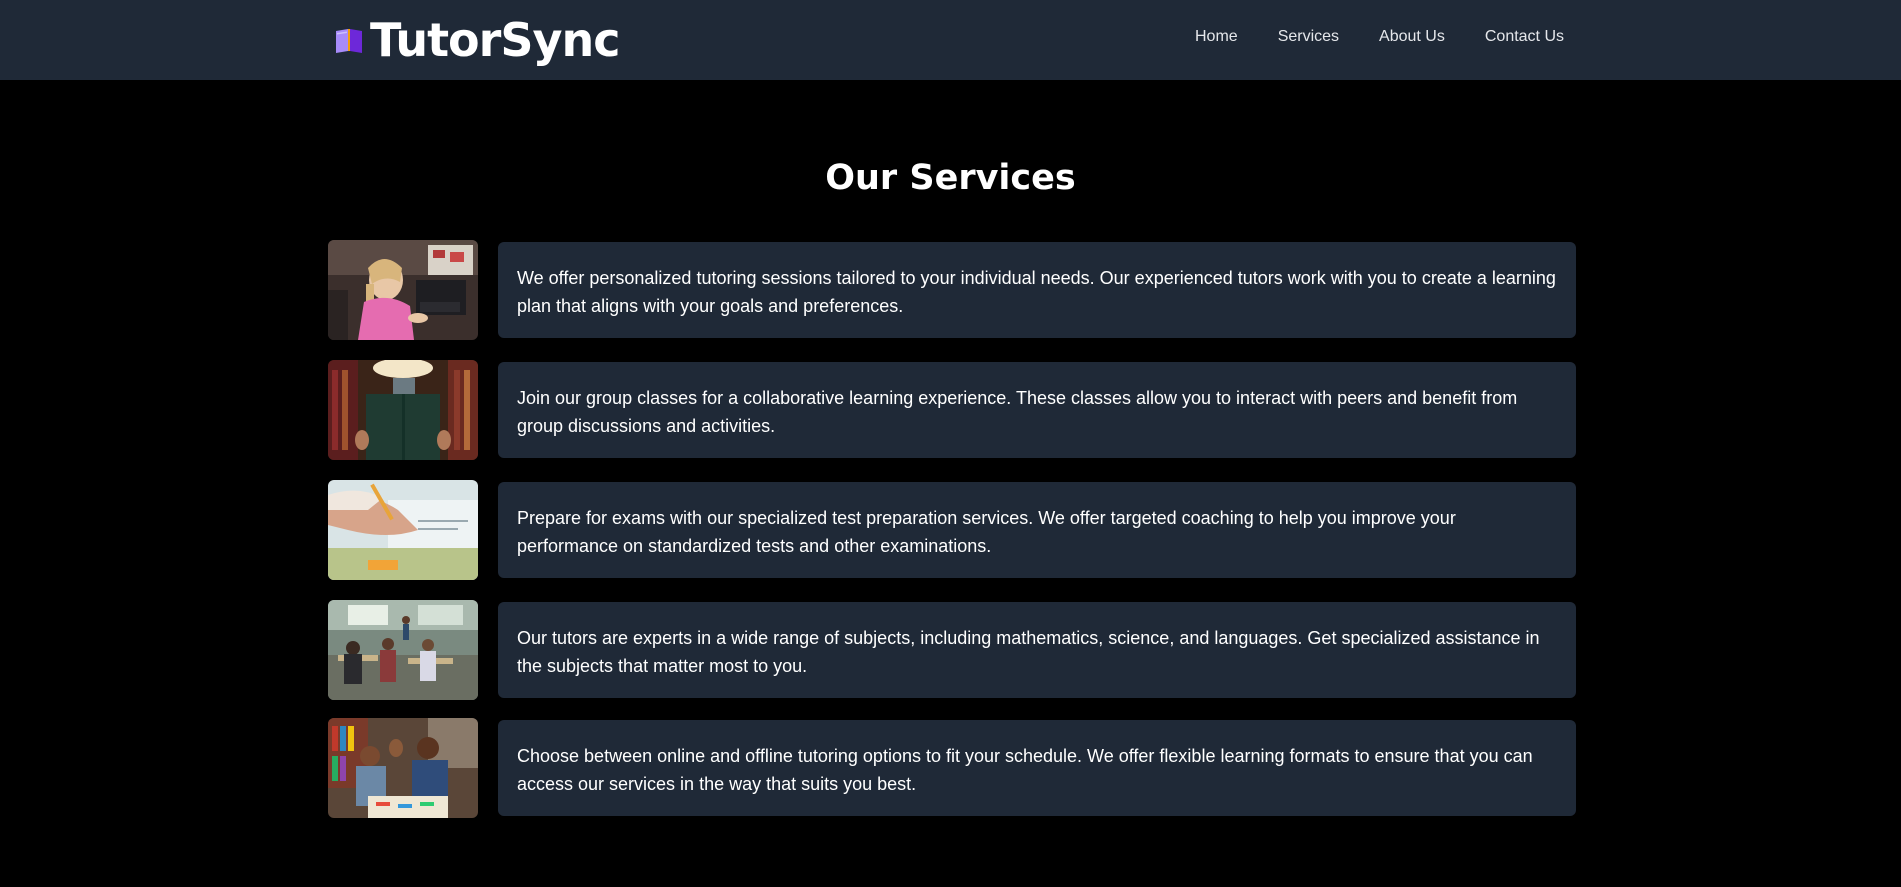  What do you see at coordinates (950, 178) in the screenshot?
I see `page-title: Our Services` at bounding box center [950, 178].